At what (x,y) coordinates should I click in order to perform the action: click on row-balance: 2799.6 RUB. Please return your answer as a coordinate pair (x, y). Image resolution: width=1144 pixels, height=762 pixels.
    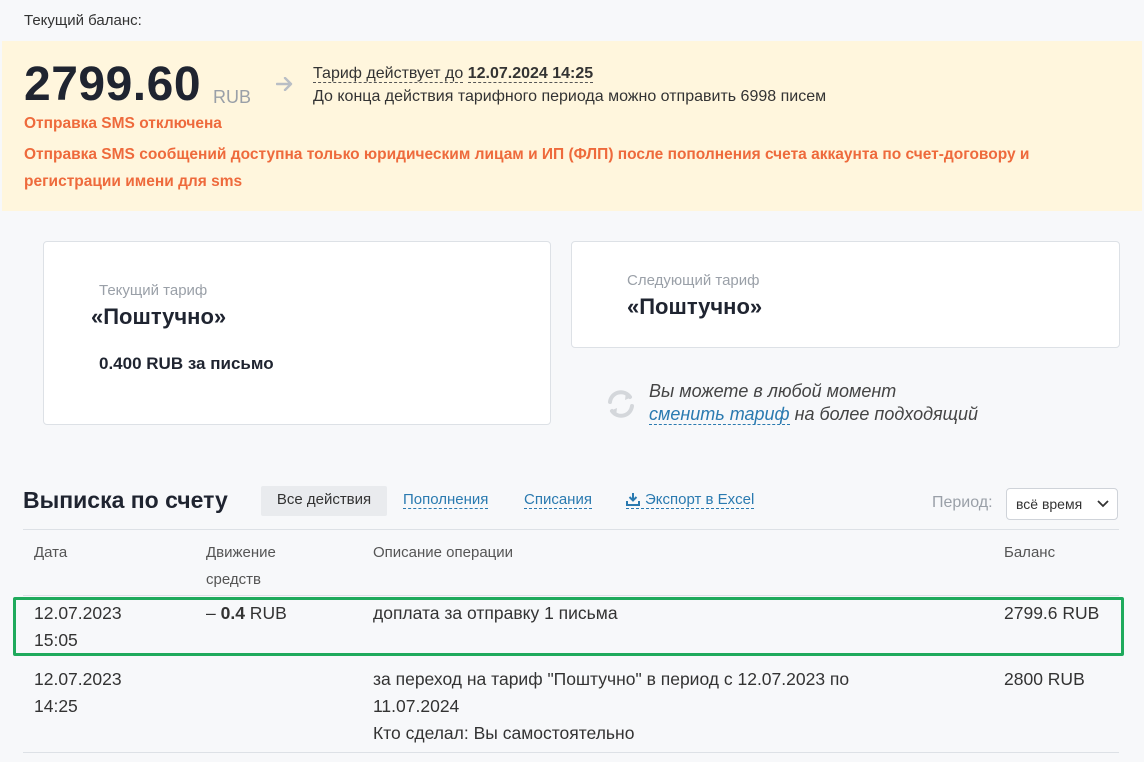
    Looking at the image, I should click on (1052, 613).